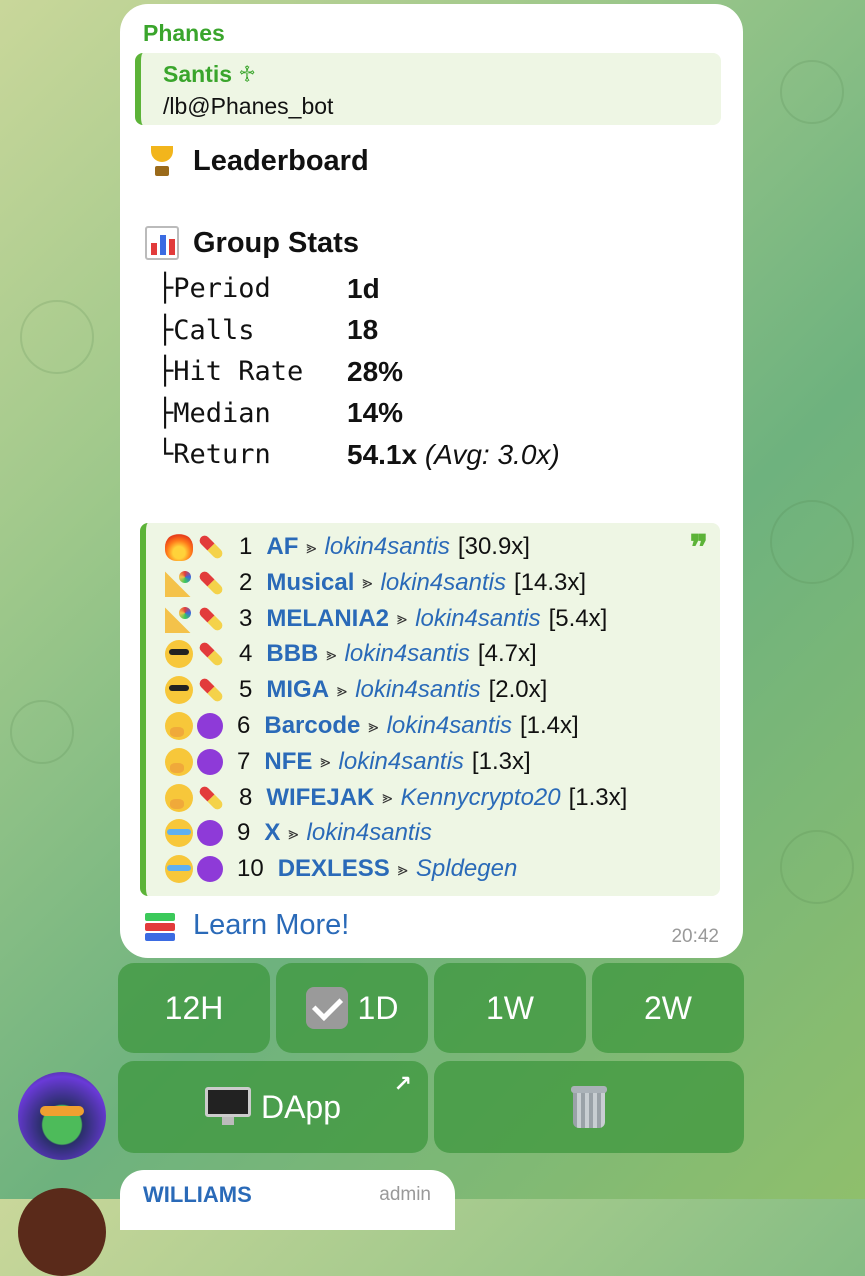 Image resolution: width=865 pixels, height=1276 pixels. Describe the element at coordinates (492, 454) in the screenshot. I see `stat-average: (Avg: 3.0x)` at that location.